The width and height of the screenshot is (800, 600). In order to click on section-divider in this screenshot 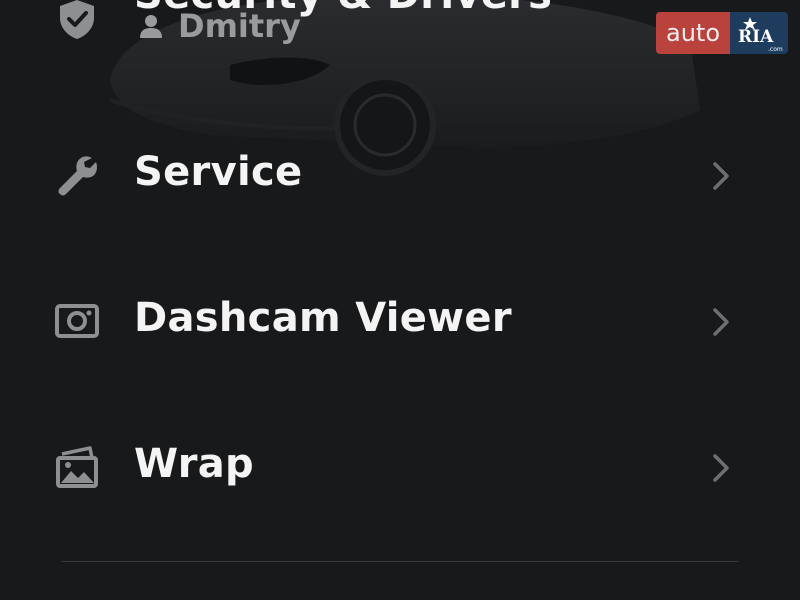, I will do `click(400, 561)`.